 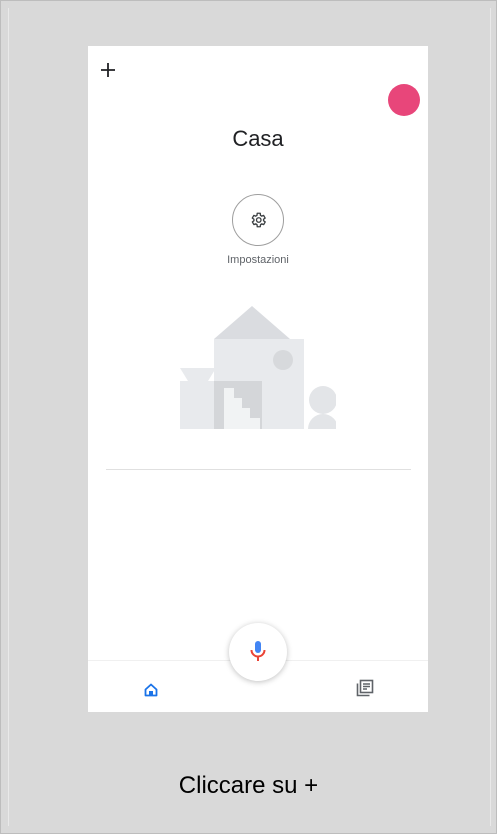 I want to click on home-icon, so click(x=151, y=690).